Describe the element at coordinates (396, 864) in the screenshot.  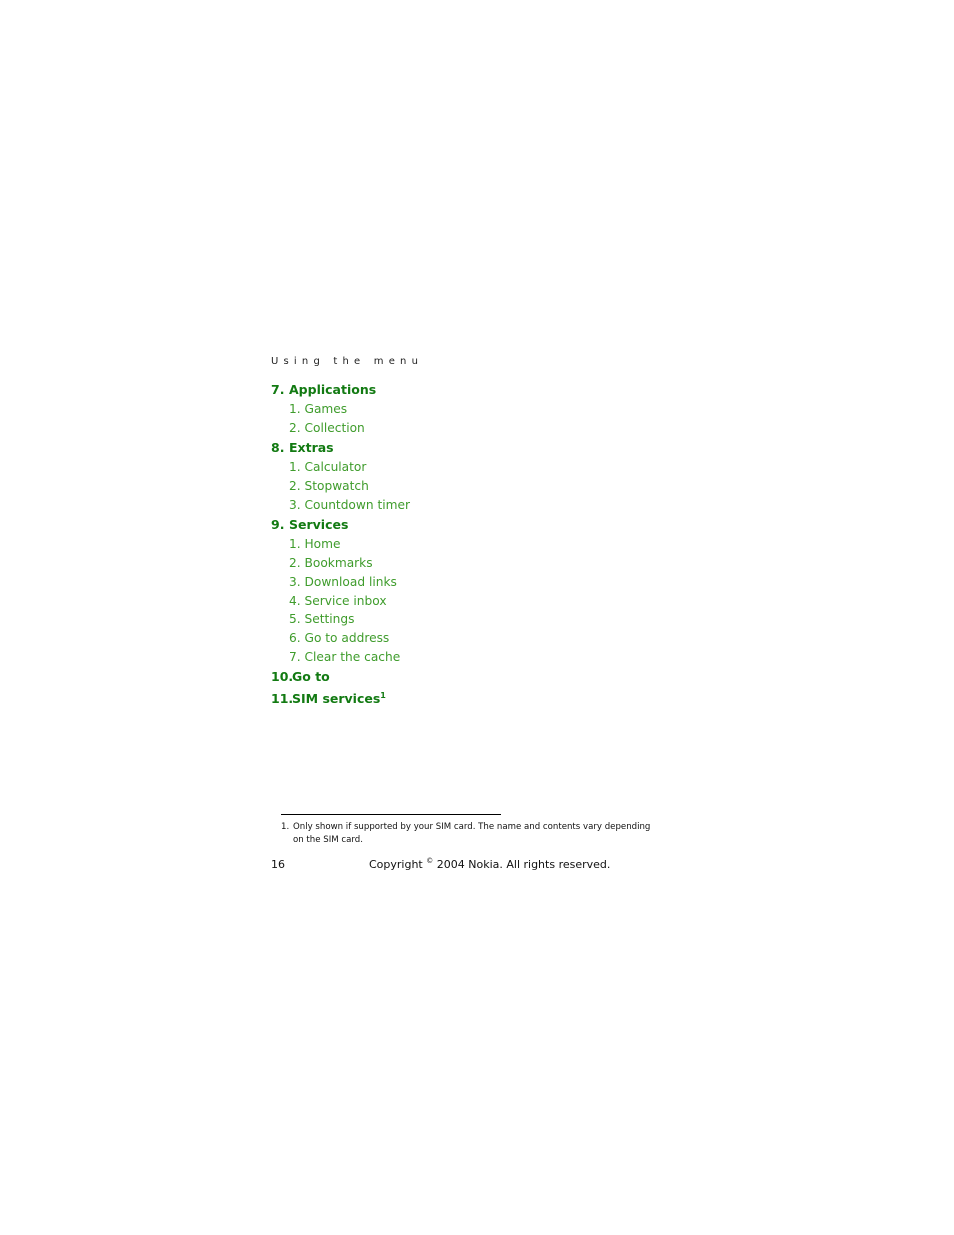
I see `copyright-prefix: Copyright` at that location.